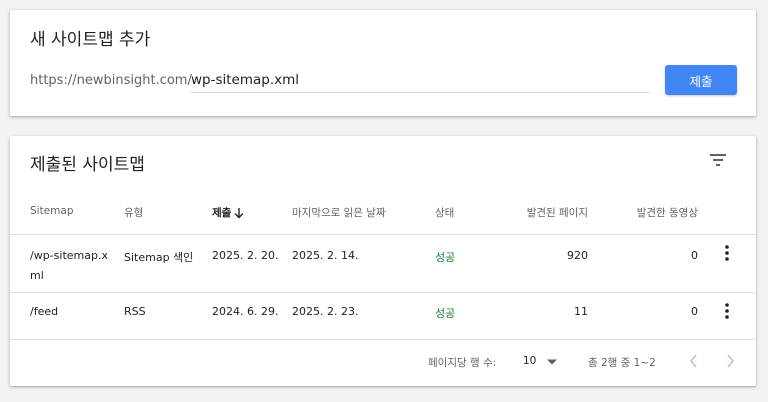  Describe the element at coordinates (530, 361) in the screenshot. I see `rows-per-page-value: 10` at that location.